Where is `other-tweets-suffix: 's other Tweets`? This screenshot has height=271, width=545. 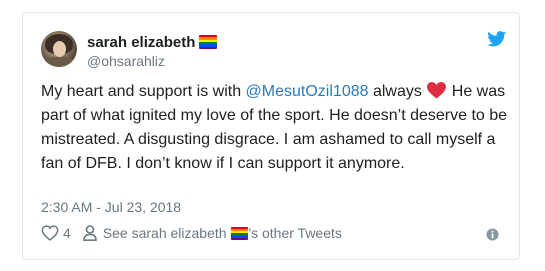 other-tweets-suffix: 's other Tweets is located at coordinates (295, 233).